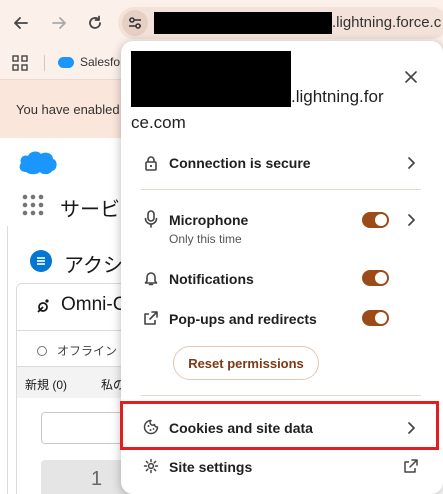  I want to click on site-settings-row: Site settings, so click(282, 467).